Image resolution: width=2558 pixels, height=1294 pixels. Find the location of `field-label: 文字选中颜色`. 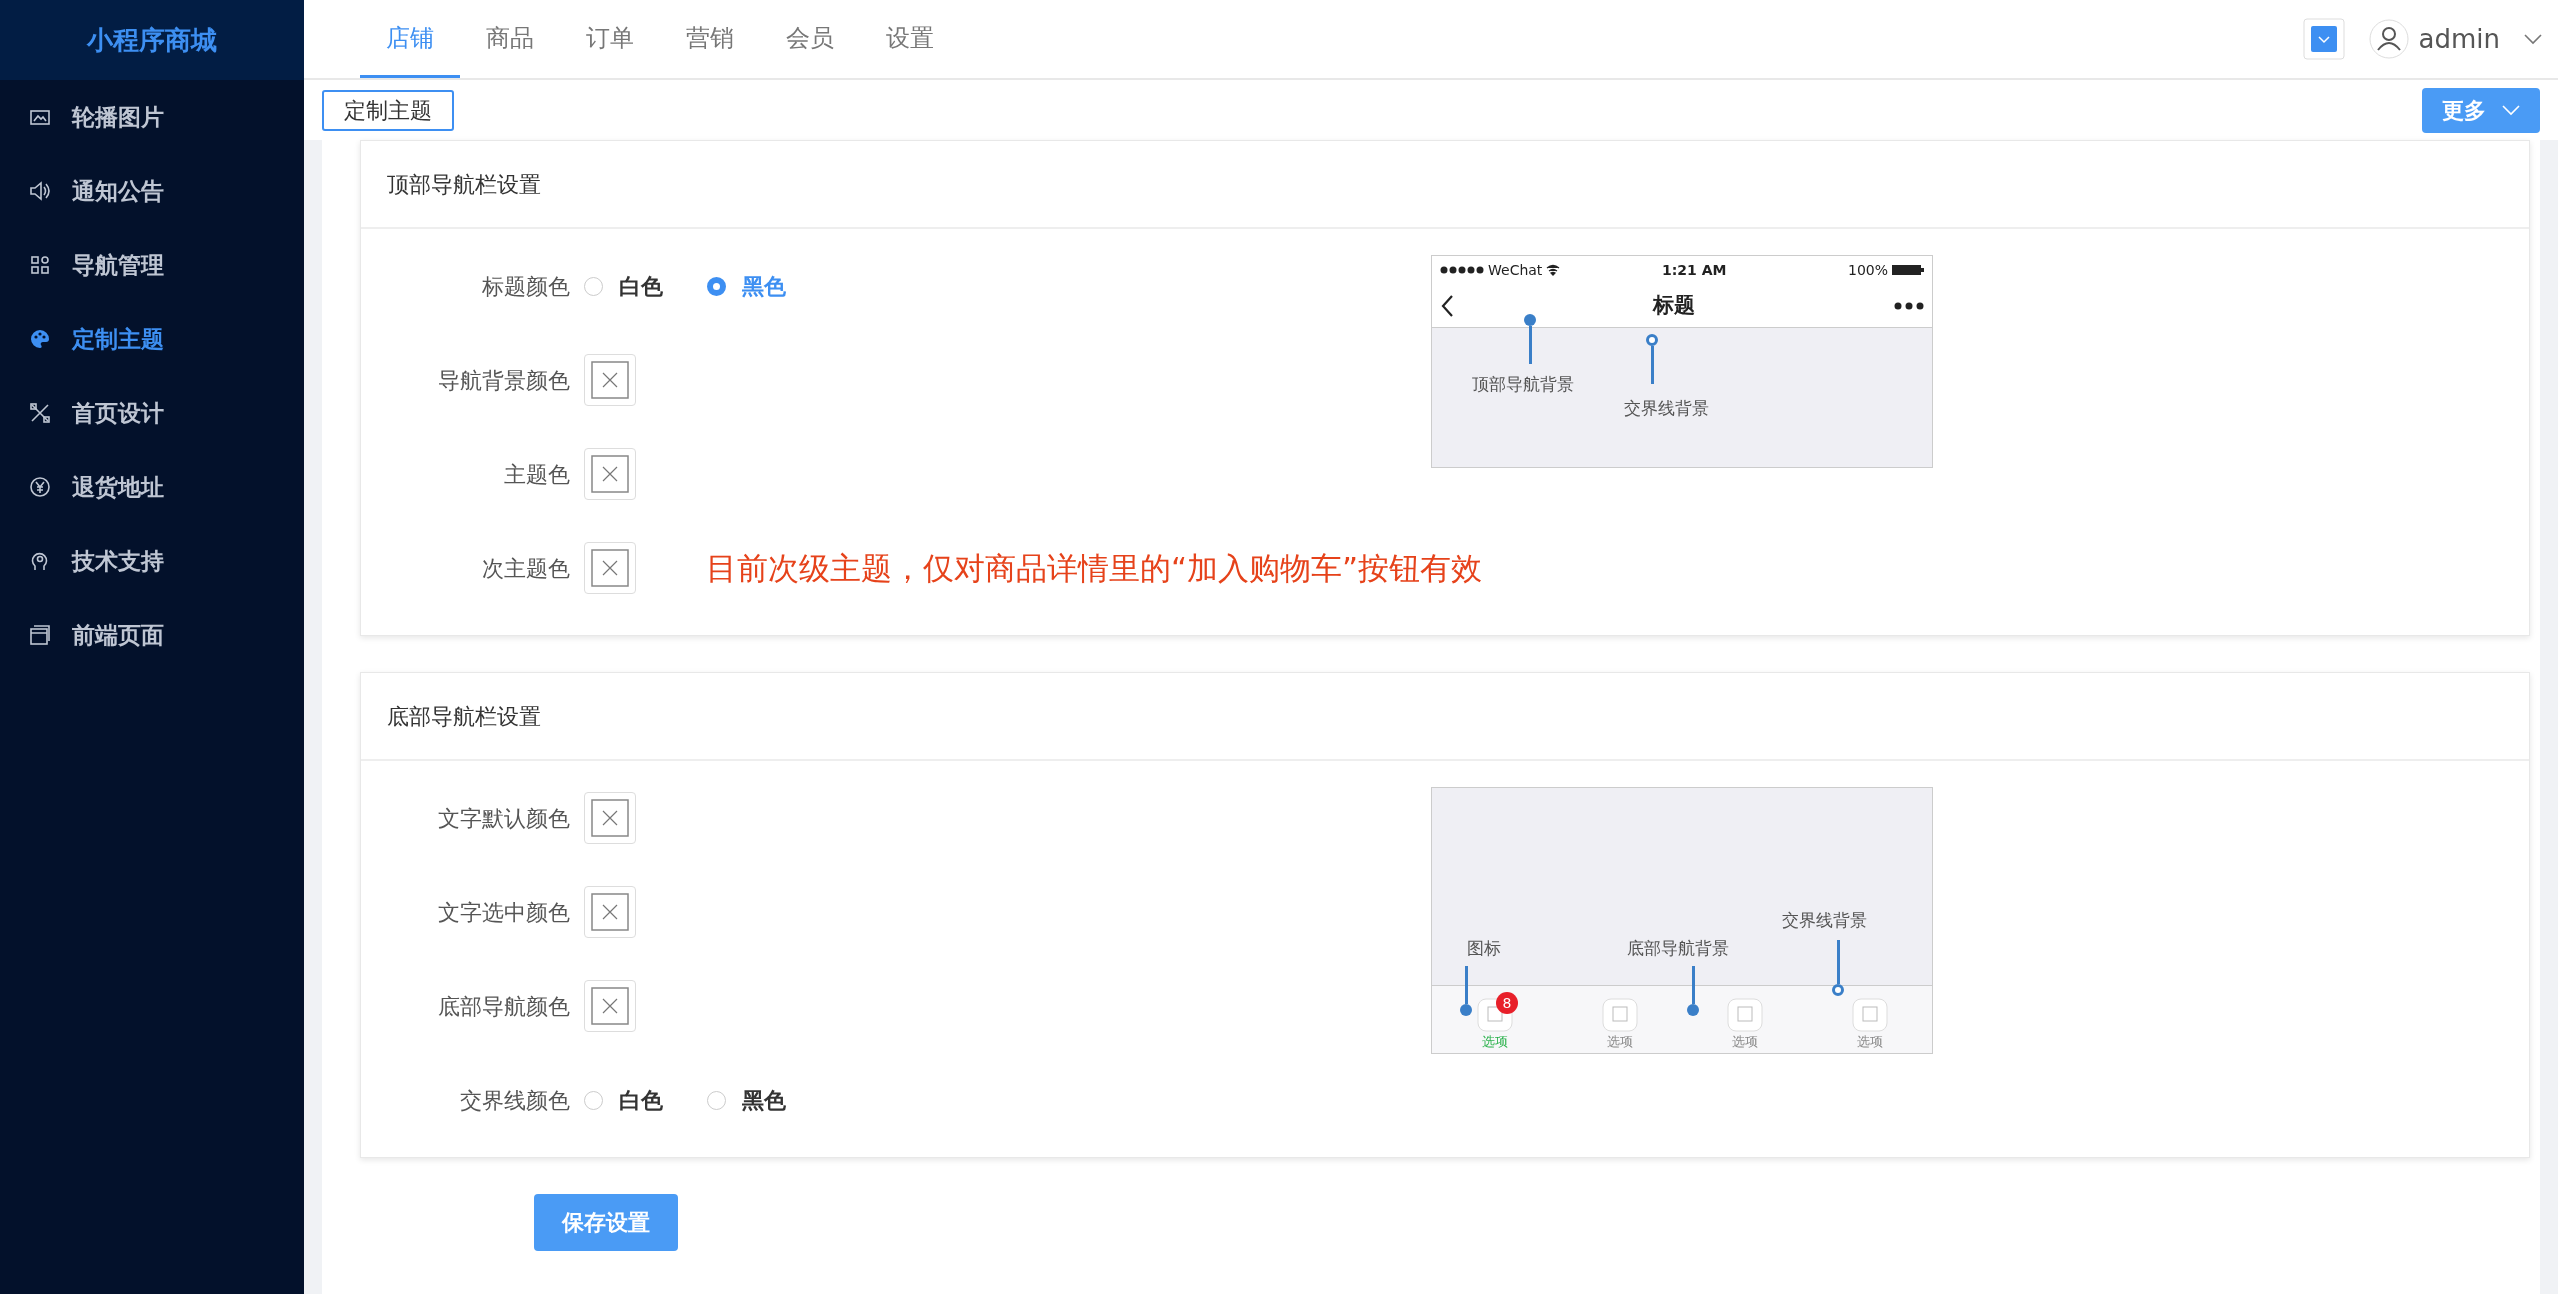

field-label: 文字选中颜色 is located at coordinates (504, 912).